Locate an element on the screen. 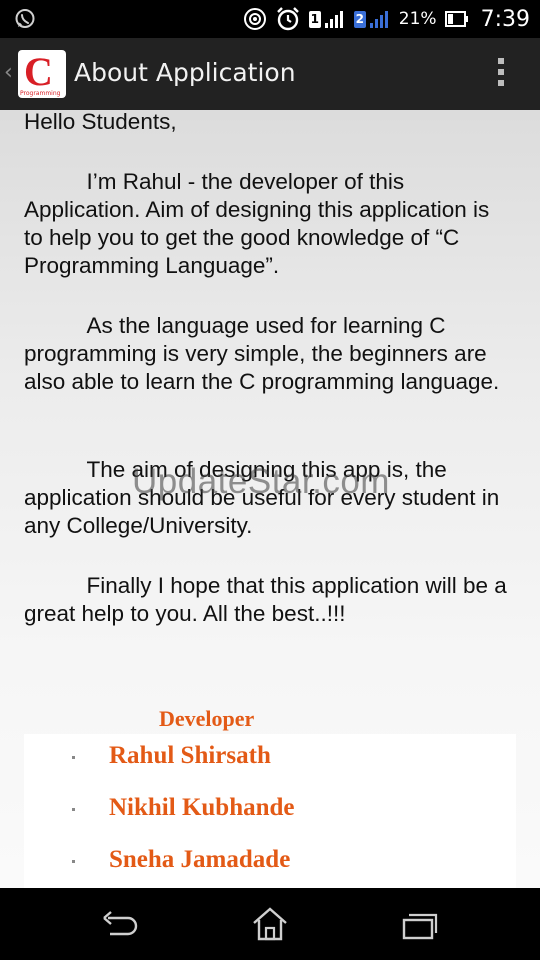  home-icon is located at coordinates (270, 924).